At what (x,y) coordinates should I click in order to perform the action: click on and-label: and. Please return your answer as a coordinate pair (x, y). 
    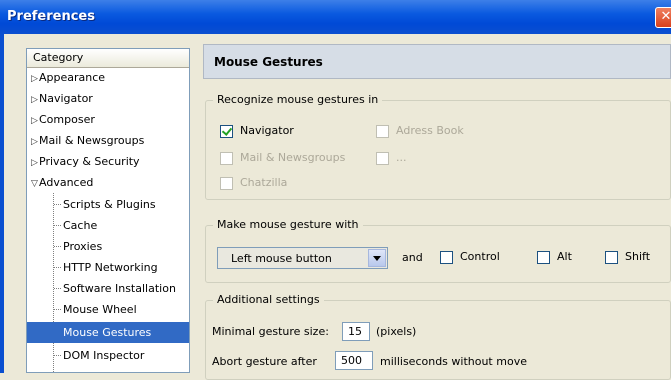
    Looking at the image, I should click on (412, 257).